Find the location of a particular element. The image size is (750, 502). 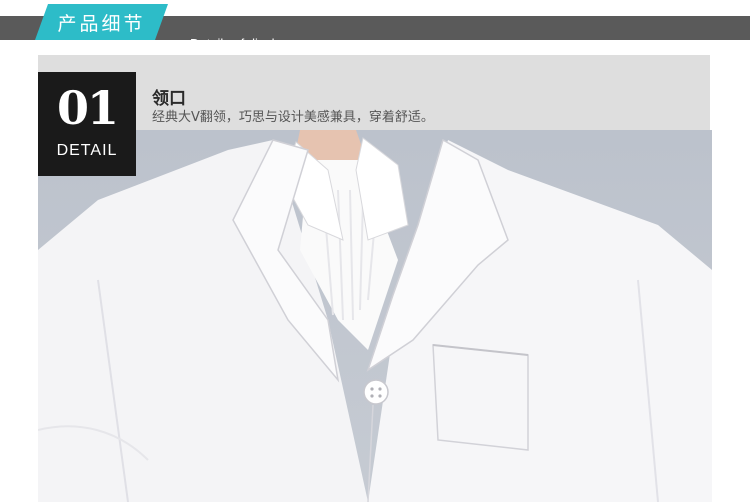

header-tab: 产品细节 is located at coordinates (101, 22).